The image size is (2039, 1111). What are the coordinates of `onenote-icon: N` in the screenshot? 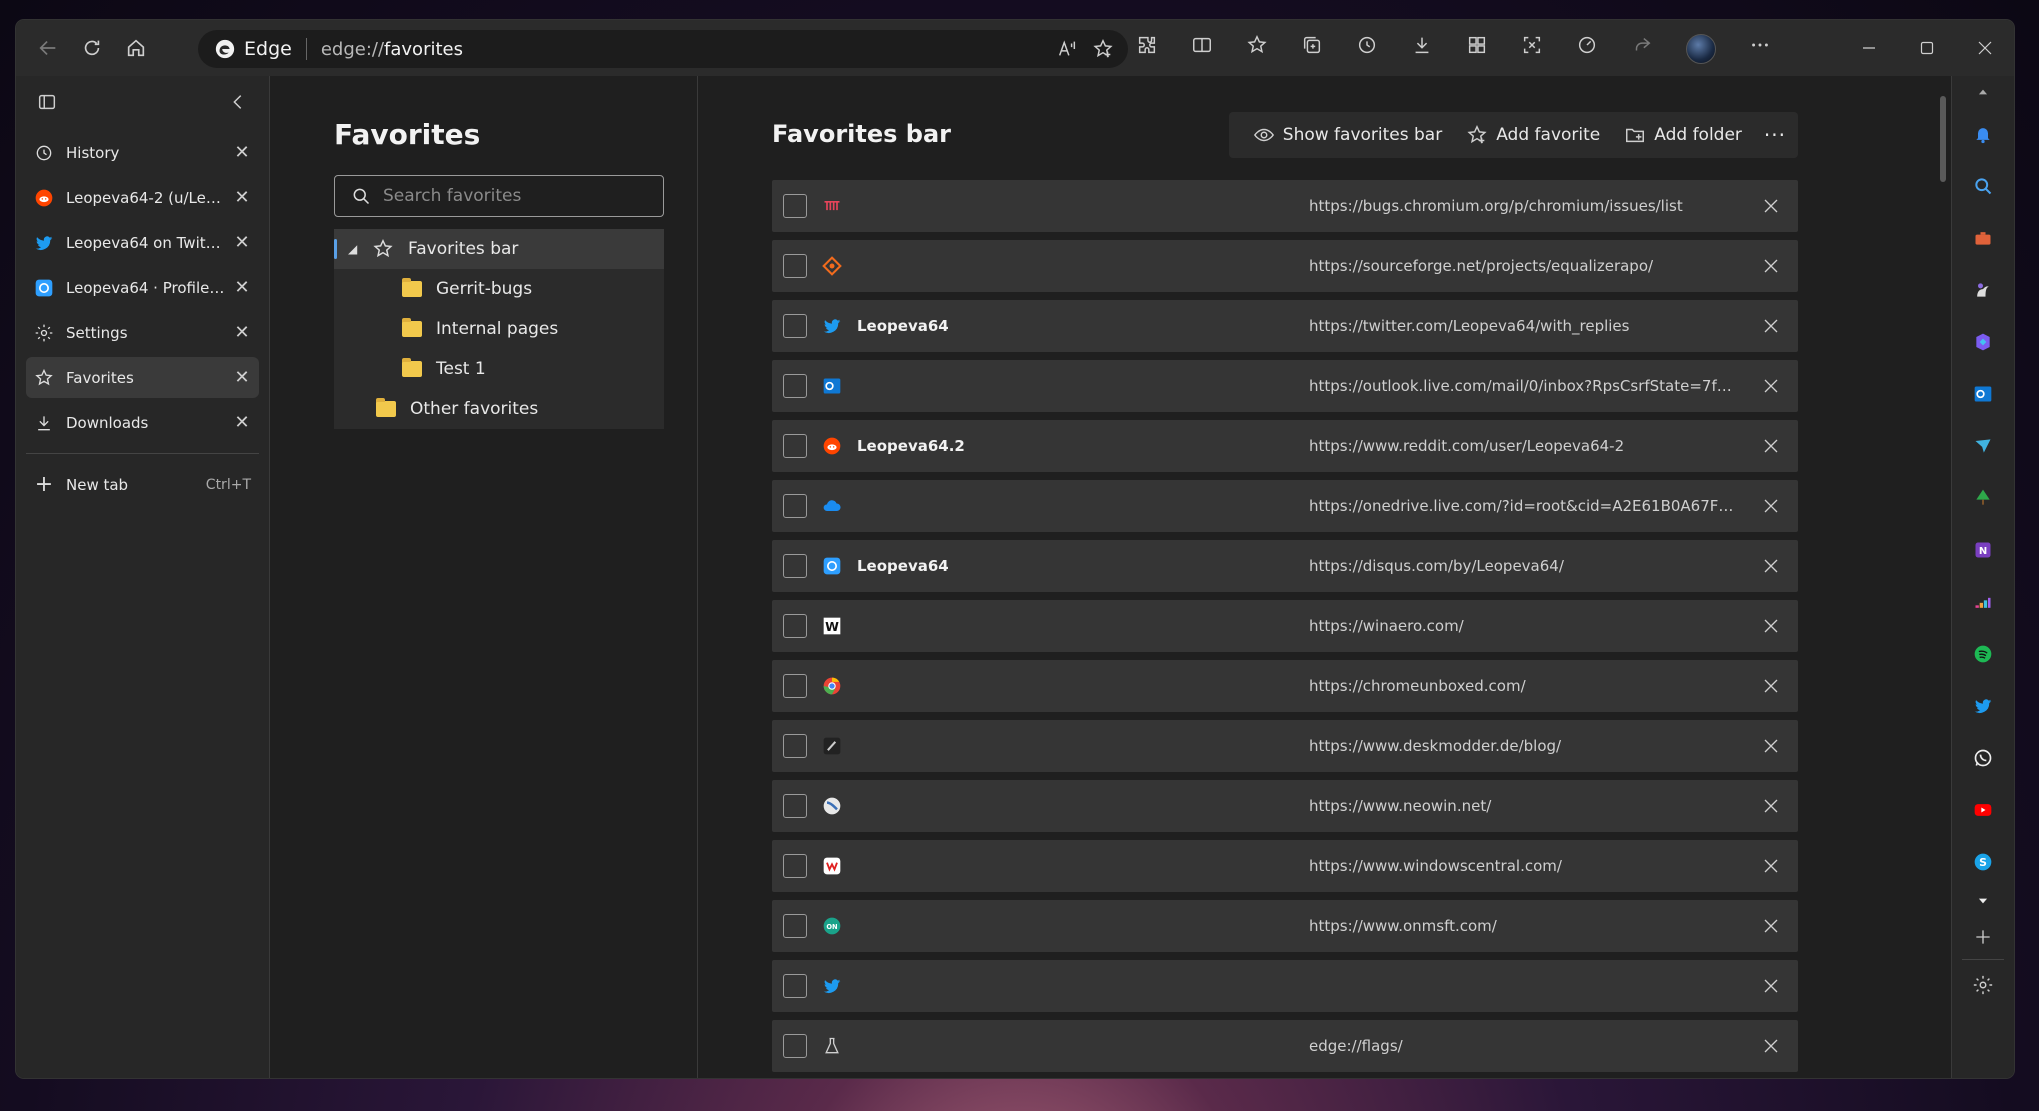 It's located at (1983, 550).